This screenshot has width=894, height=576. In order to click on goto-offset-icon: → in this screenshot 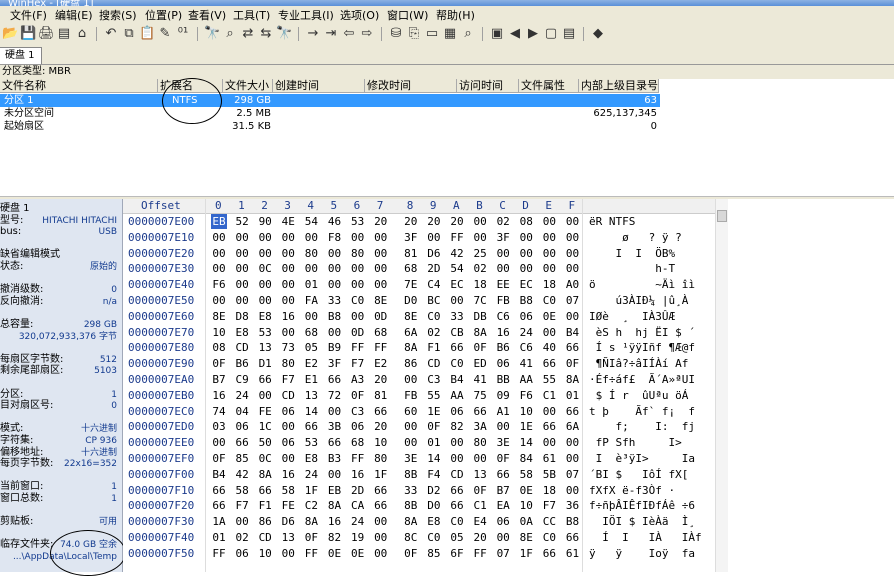, I will do `click(313, 34)`.